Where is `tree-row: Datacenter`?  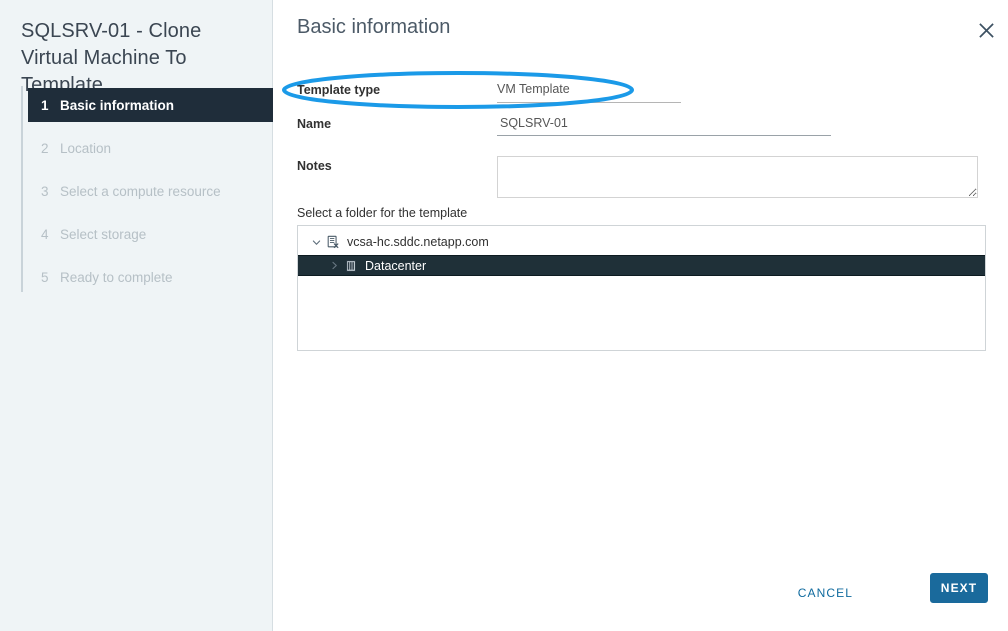
tree-row: Datacenter is located at coordinates (641, 265).